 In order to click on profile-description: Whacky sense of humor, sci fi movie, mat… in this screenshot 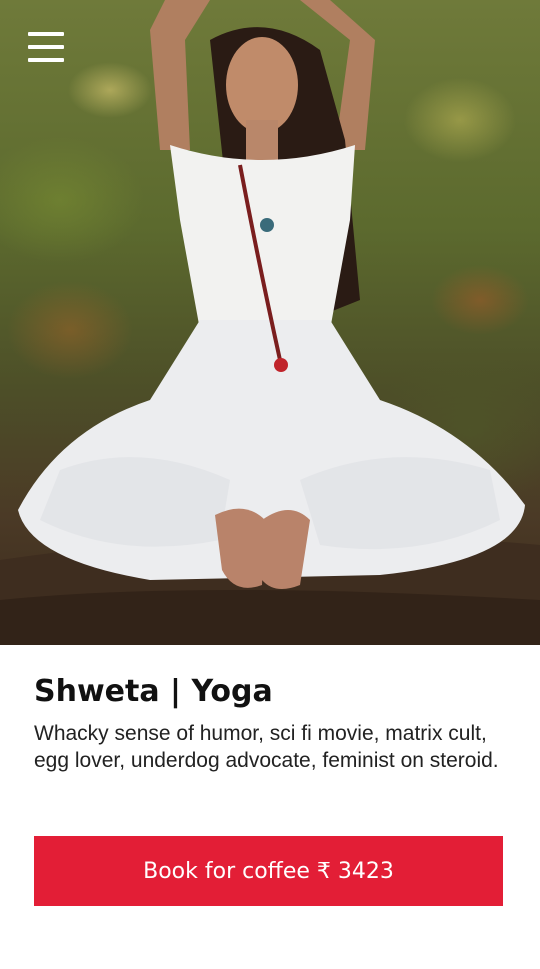, I will do `click(266, 747)`.